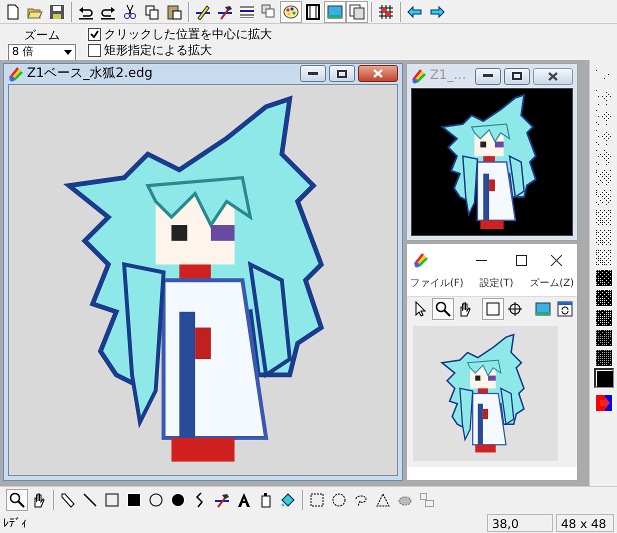 The image size is (617, 533). What do you see at coordinates (90, 500) in the screenshot?
I see `line-icon` at bounding box center [90, 500].